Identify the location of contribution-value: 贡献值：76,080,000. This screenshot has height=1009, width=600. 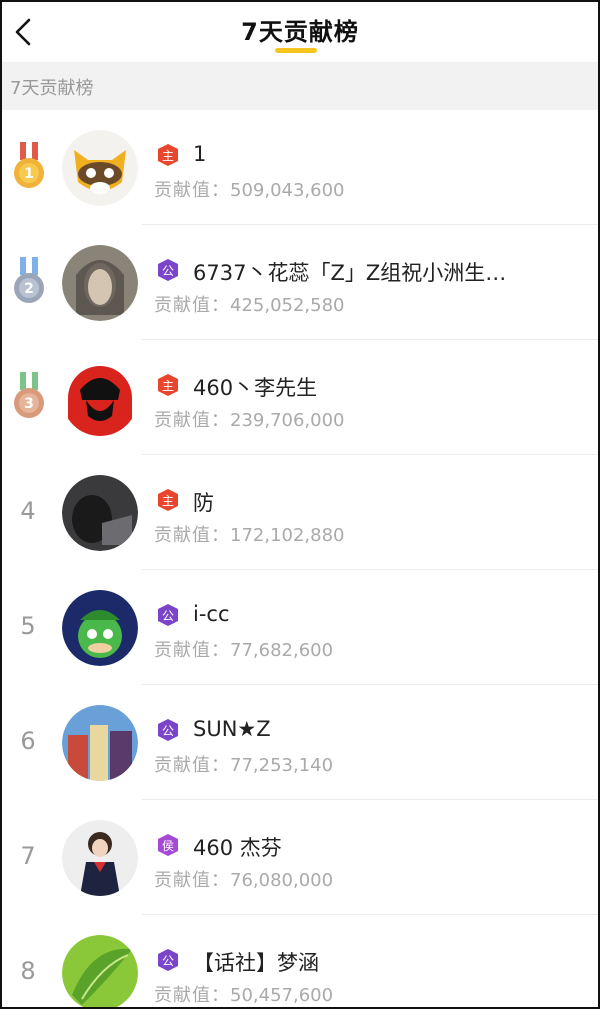
(244, 880).